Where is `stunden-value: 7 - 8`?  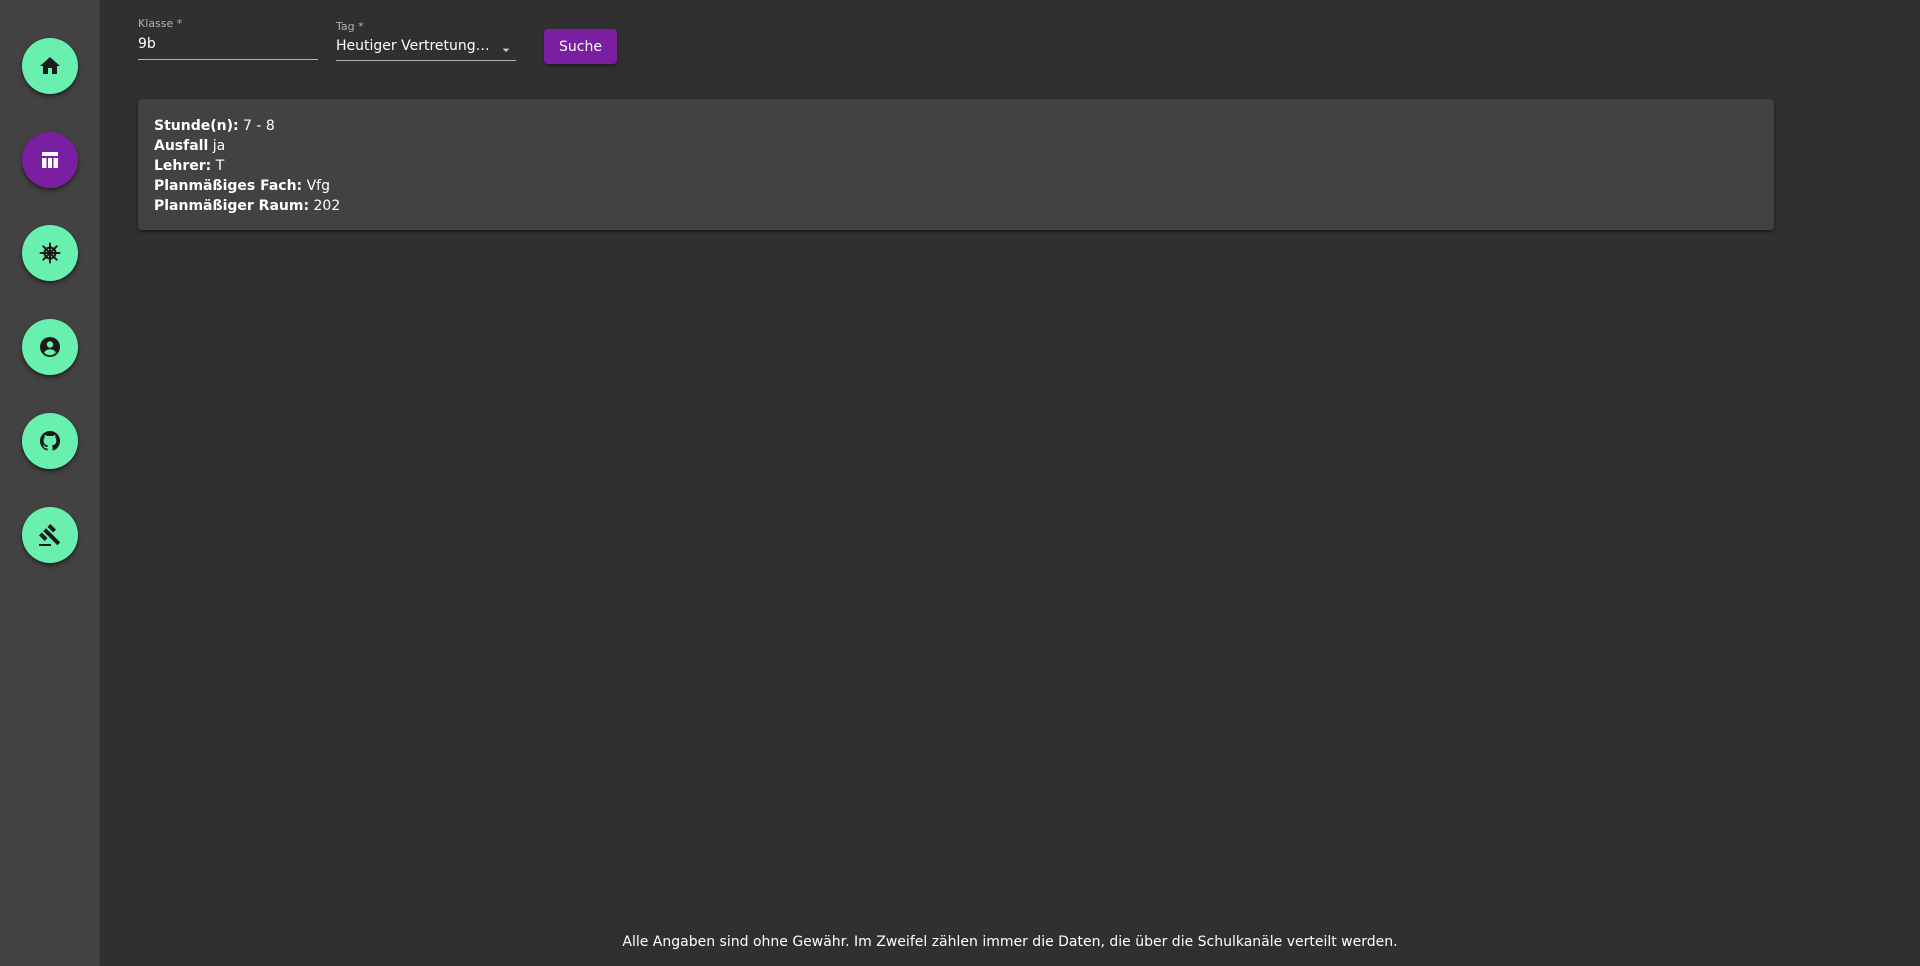 stunden-value: 7 - 8 is located at coordinates (256, 126).